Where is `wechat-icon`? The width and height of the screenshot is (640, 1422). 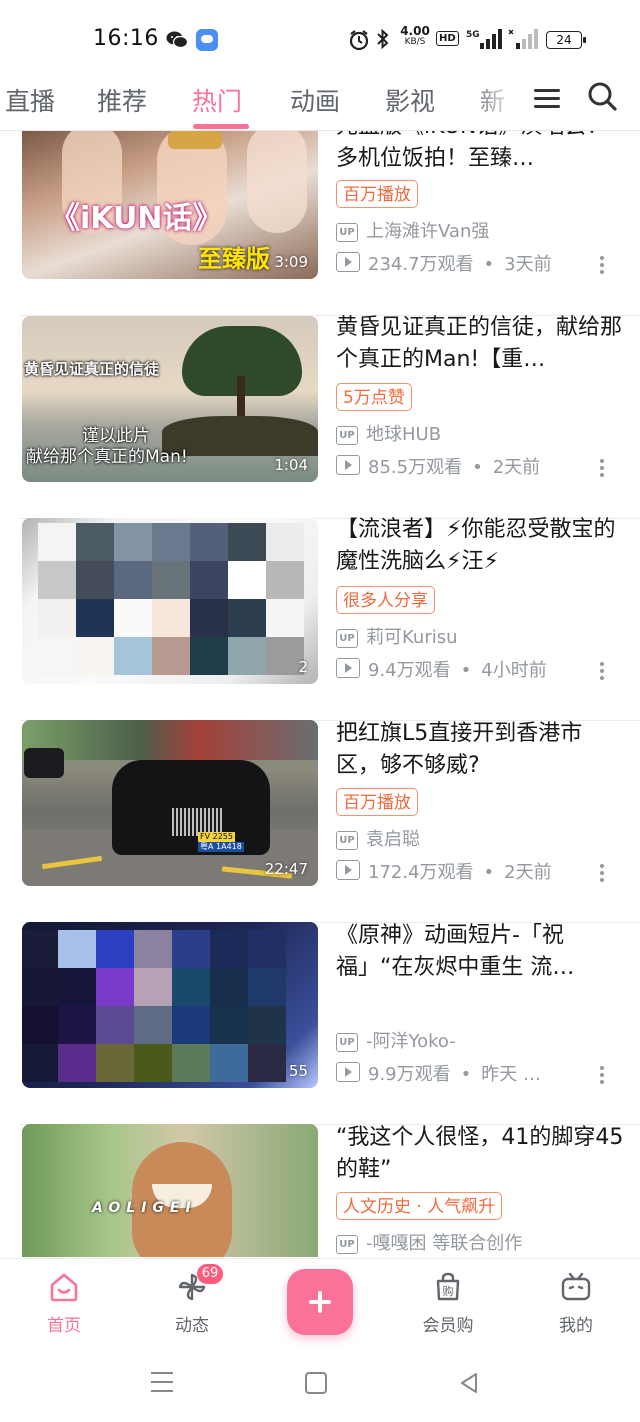
wechat-icon is located at coordinates (177, 40).